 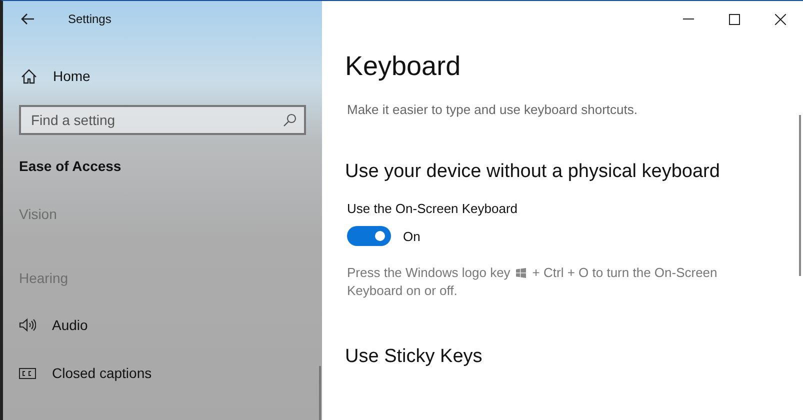 I want to click on minimize-icon, so click(x=688, y=19).